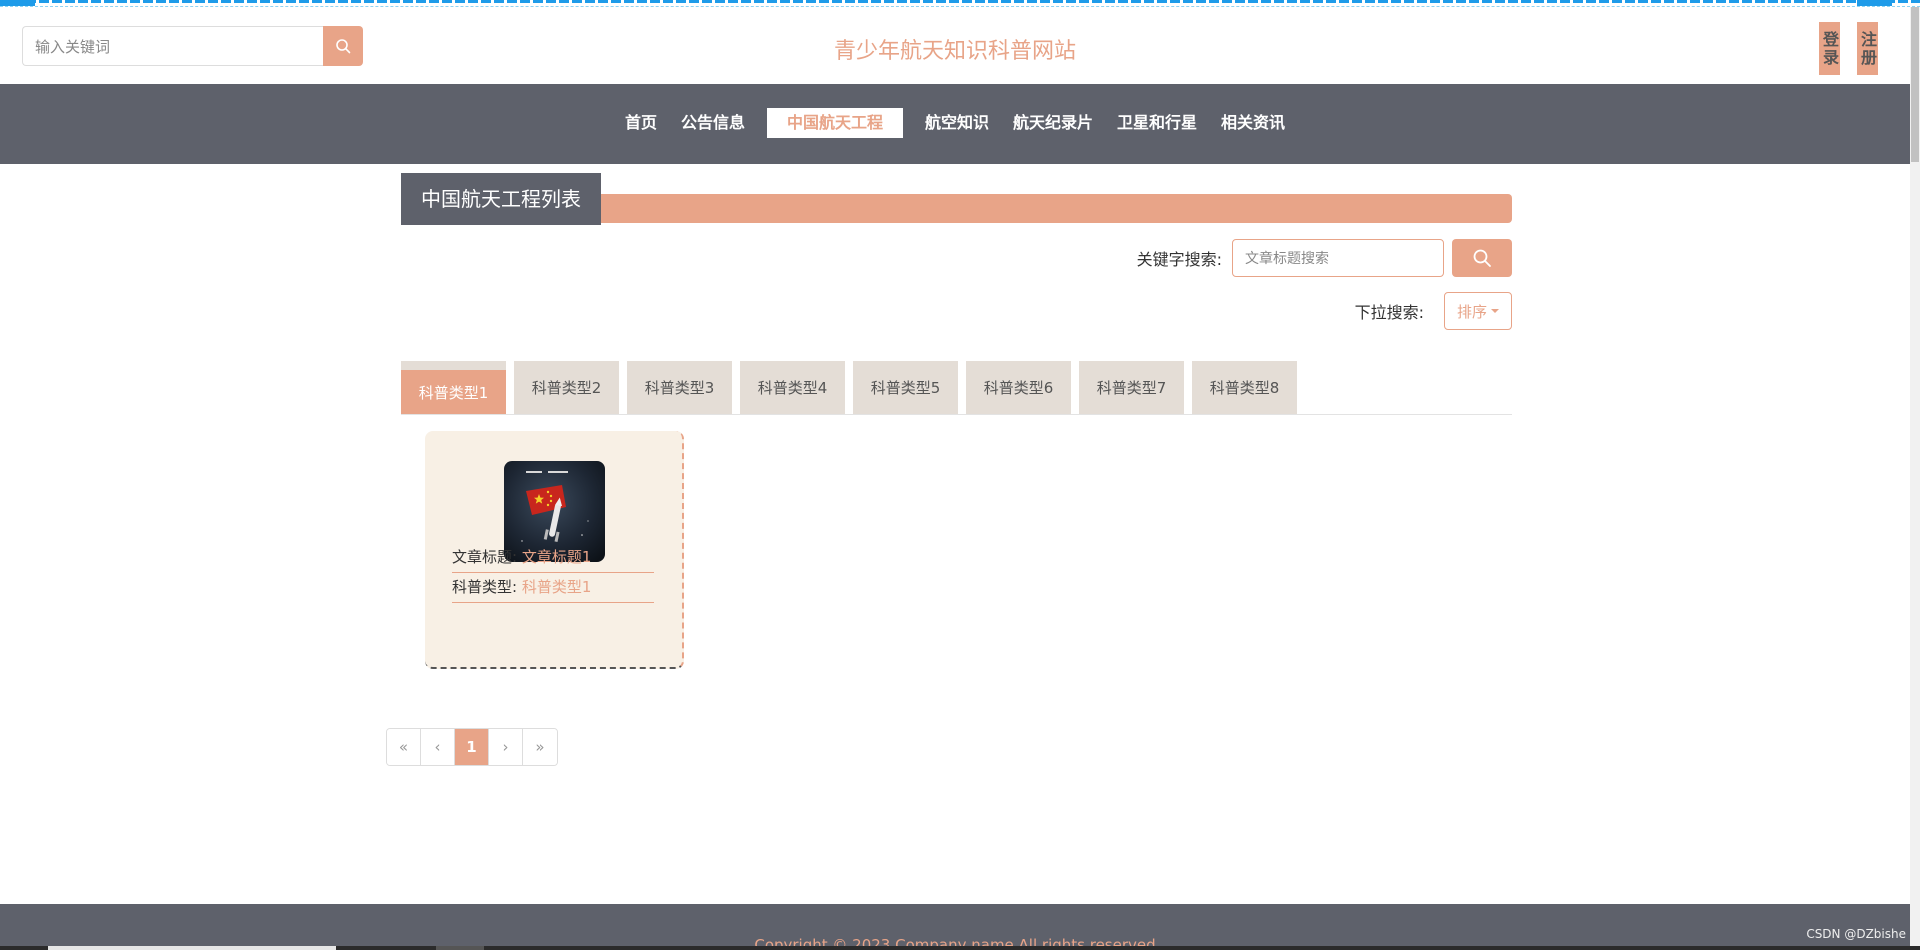 The width and height of the screenshot is (1920, 950). Describe the element at coordinates (1915, 84) in the screenshot. I see `scrollbar-thumb` at that location.